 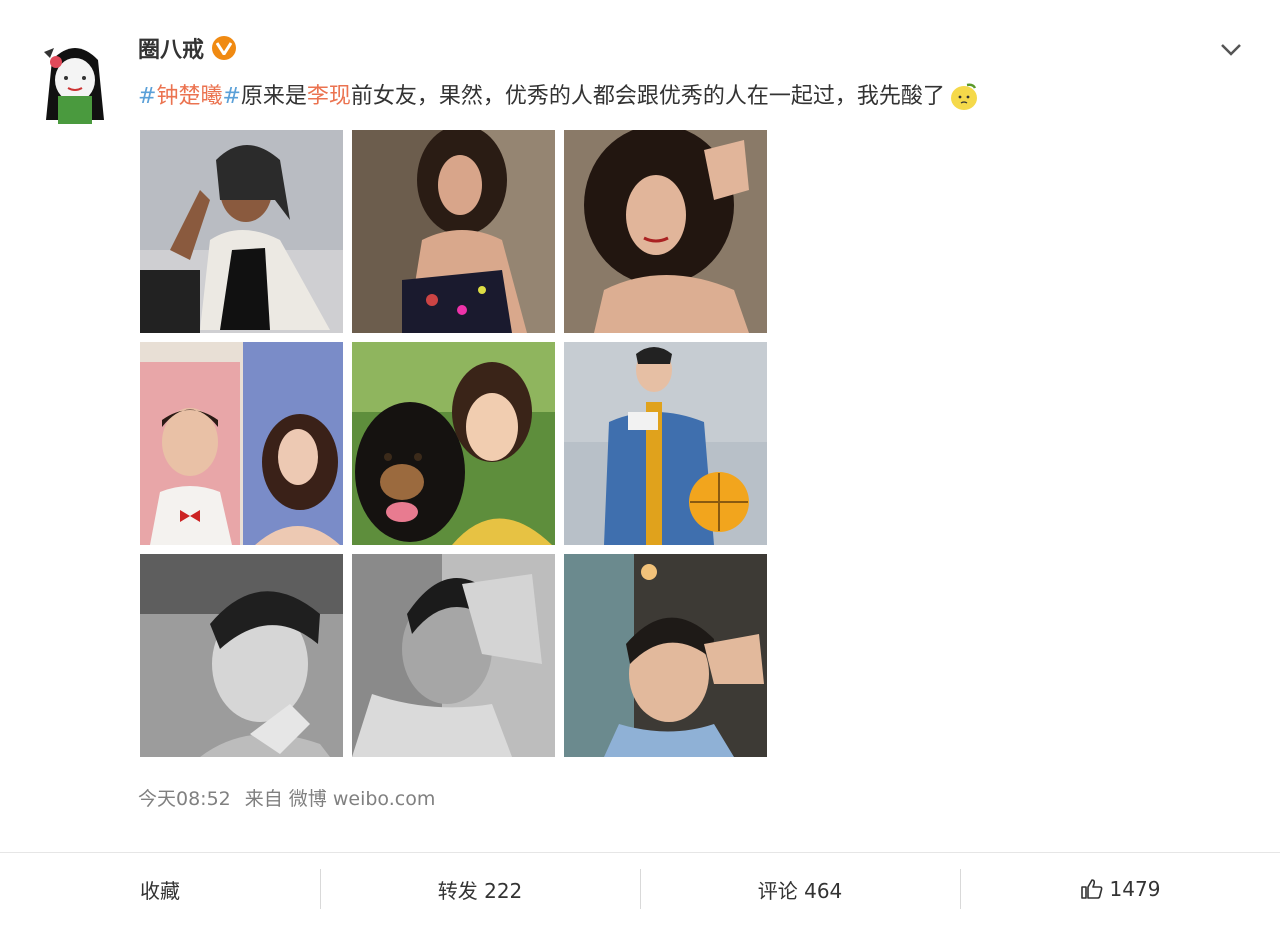 I want to click on photo-6-man-denim-jacket-basketball, so click(x=665, y=443).